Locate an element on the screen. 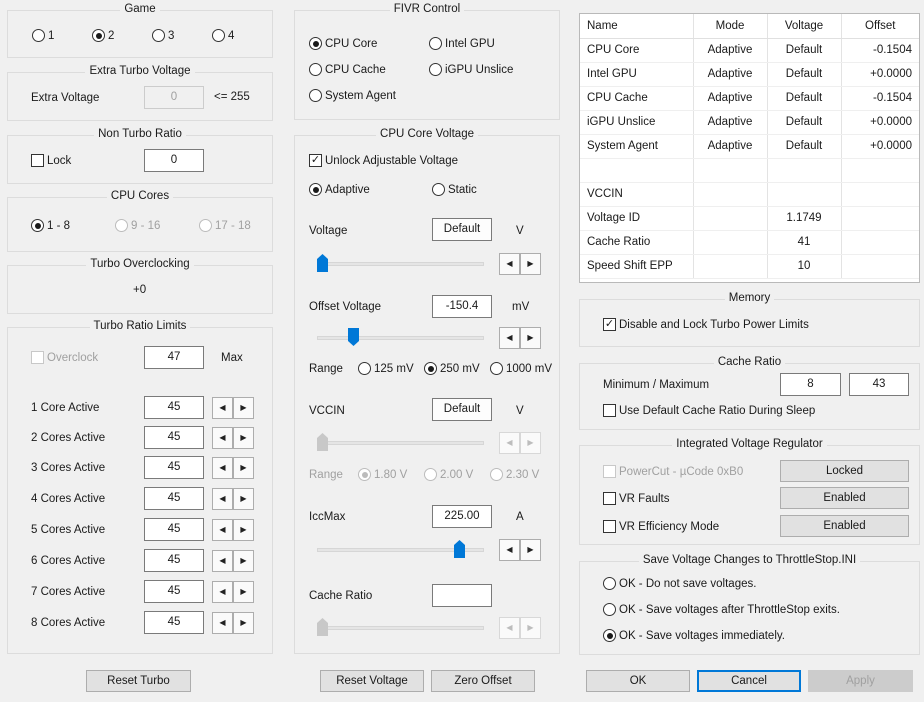  reset-turbo-button: Reset Turbo is located at coordinates (138, 681).